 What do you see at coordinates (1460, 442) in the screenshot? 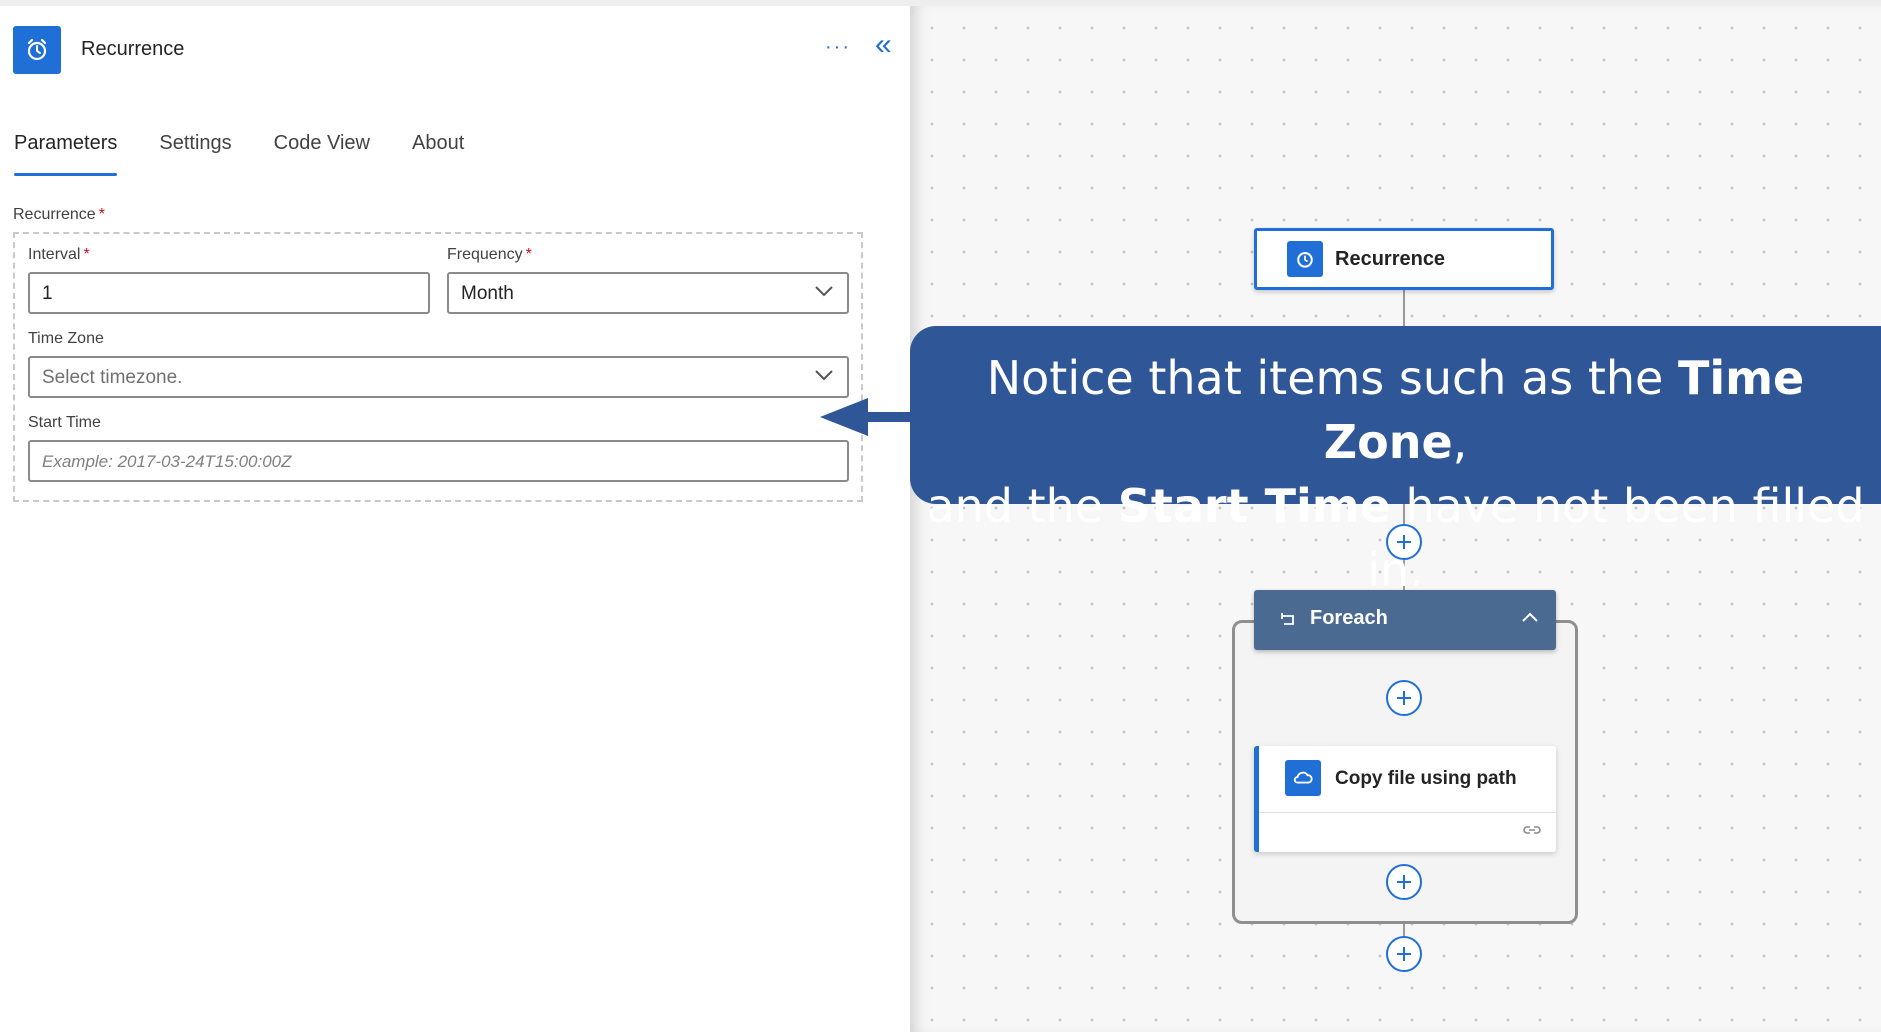
I see `callout-line1-suffix: ,` at bounding box center [1460, 442].